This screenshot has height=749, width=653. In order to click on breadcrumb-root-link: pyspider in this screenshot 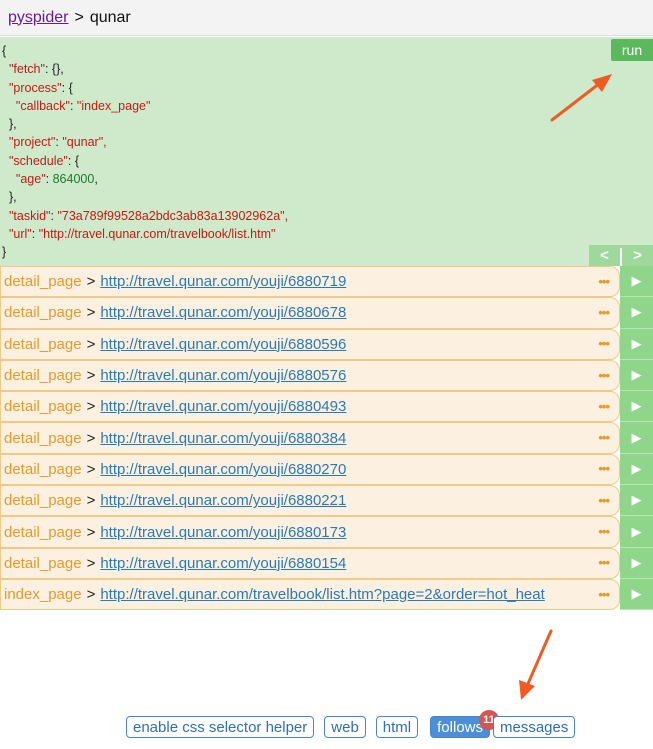, I will do `click(38, 18)`.